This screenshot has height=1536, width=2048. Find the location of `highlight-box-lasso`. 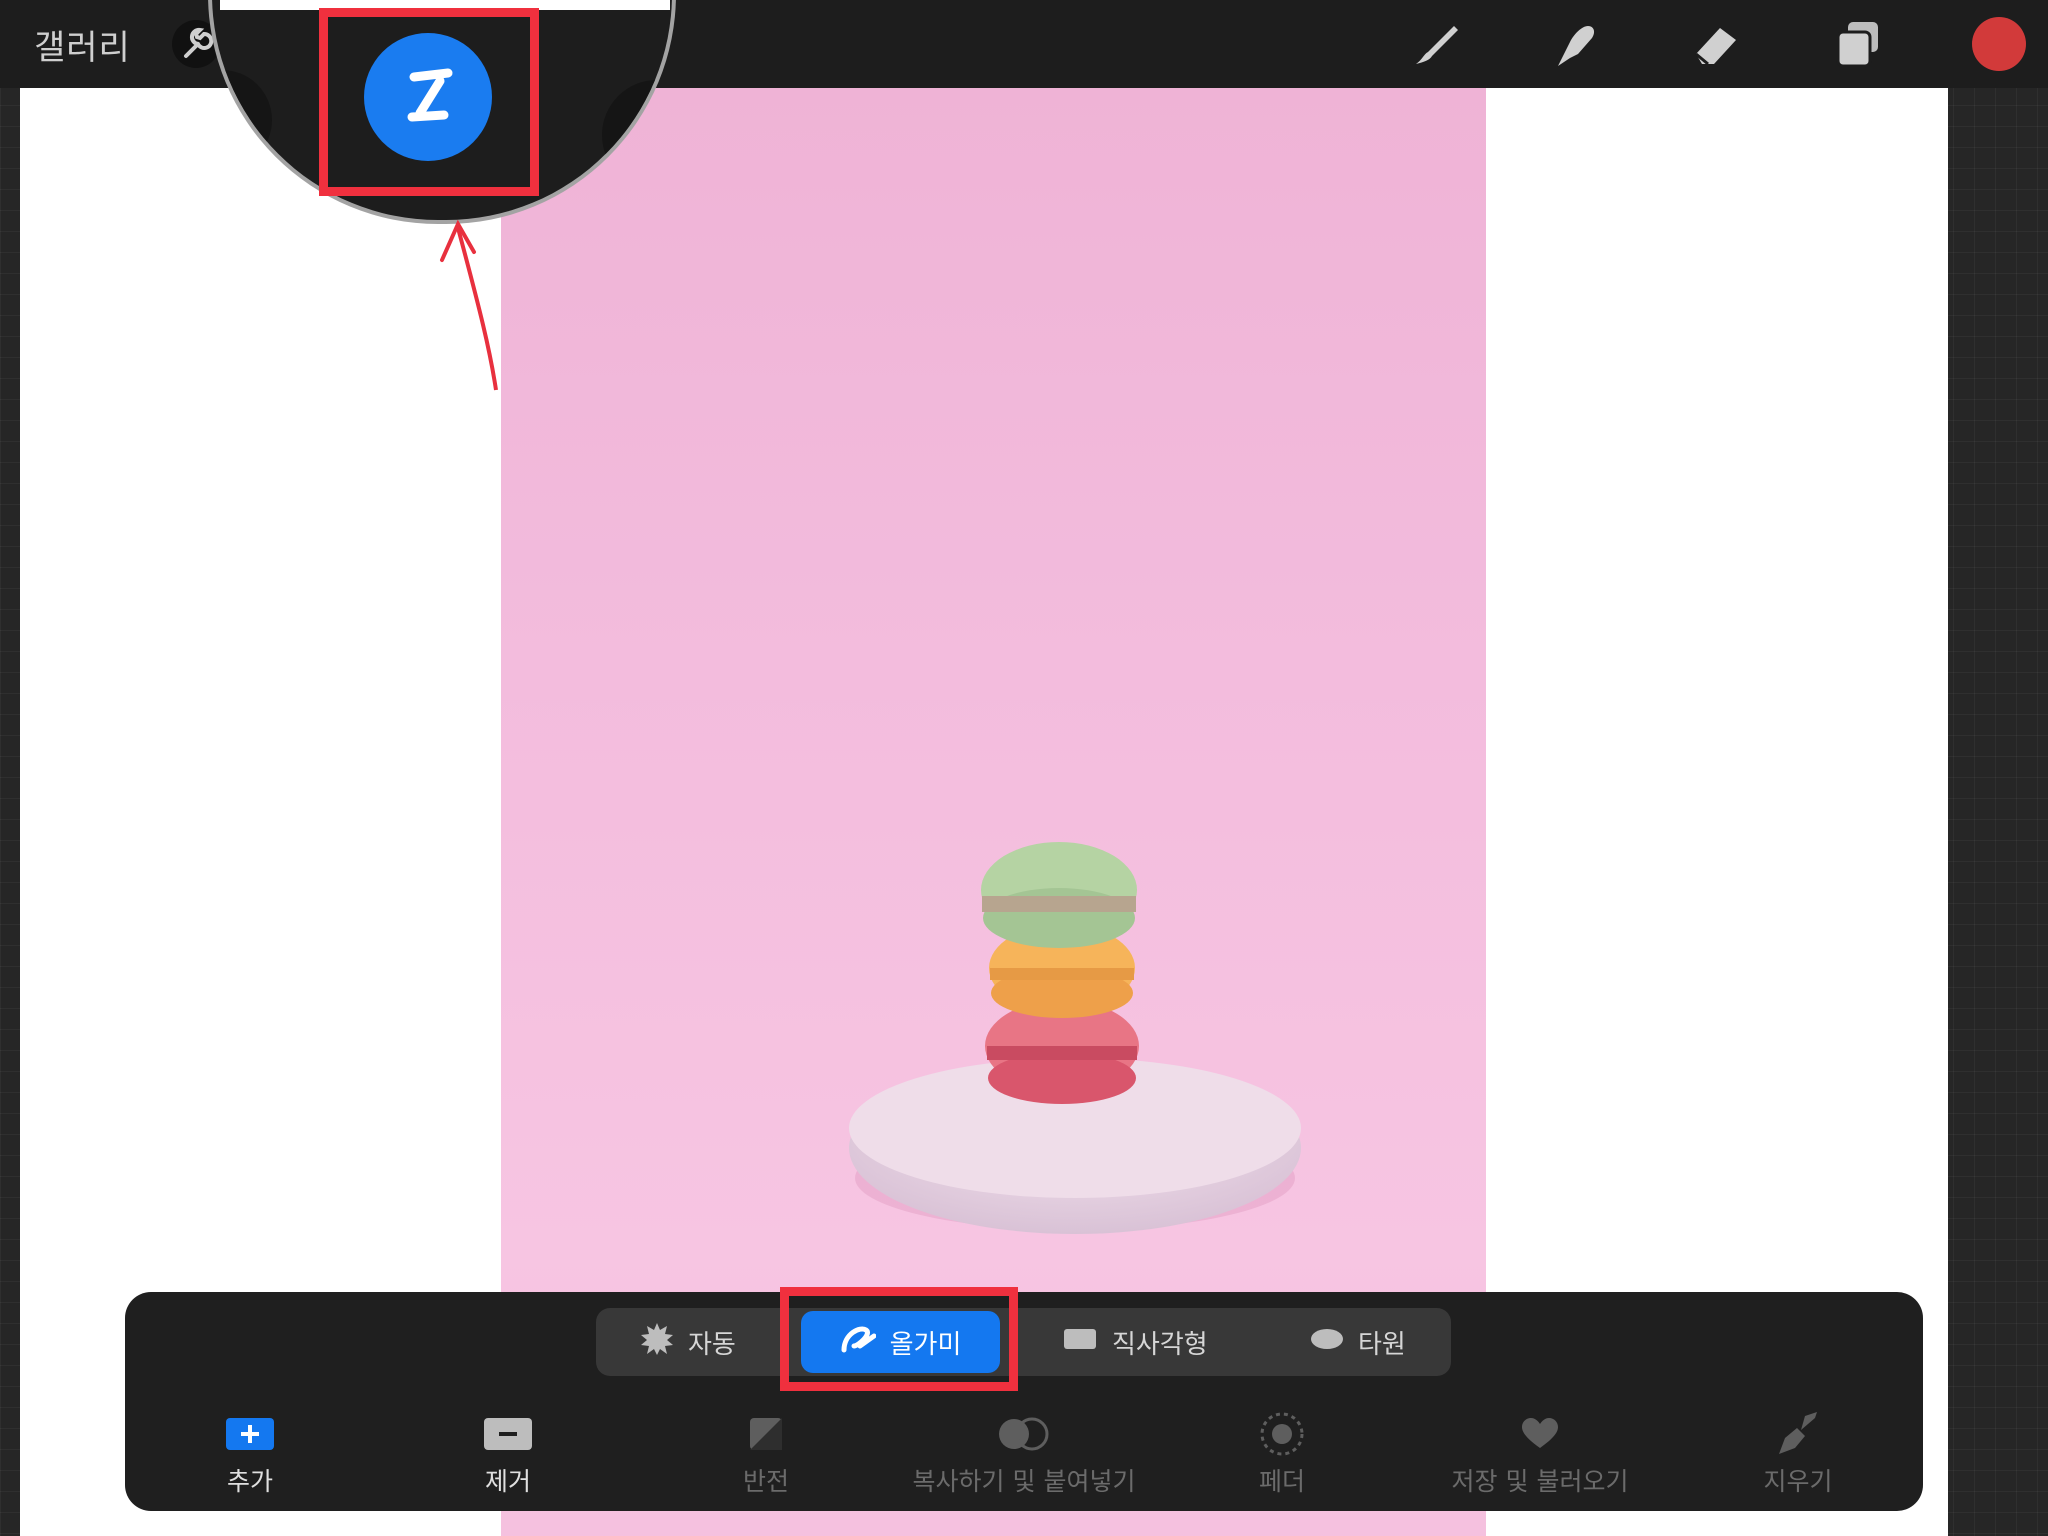

highlight-box-lasso is located at coordinates (899, 1339).